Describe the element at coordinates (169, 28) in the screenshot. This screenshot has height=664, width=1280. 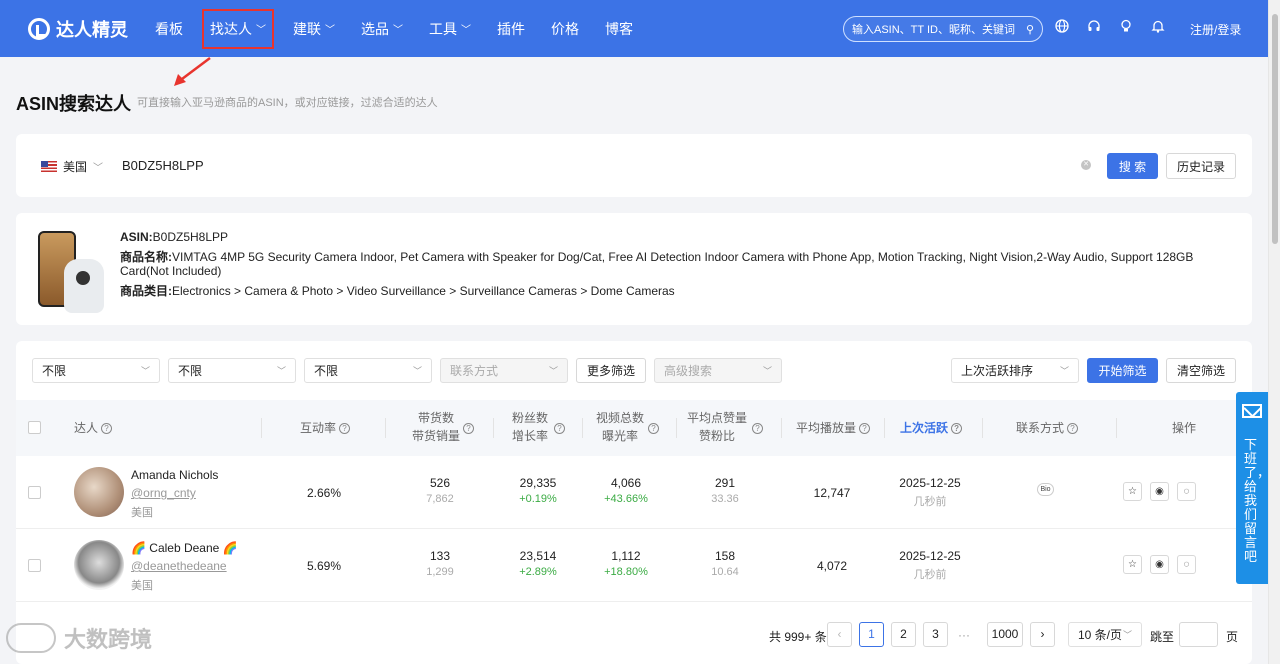
I see `nav-item-dashboard: 看板` at that location.